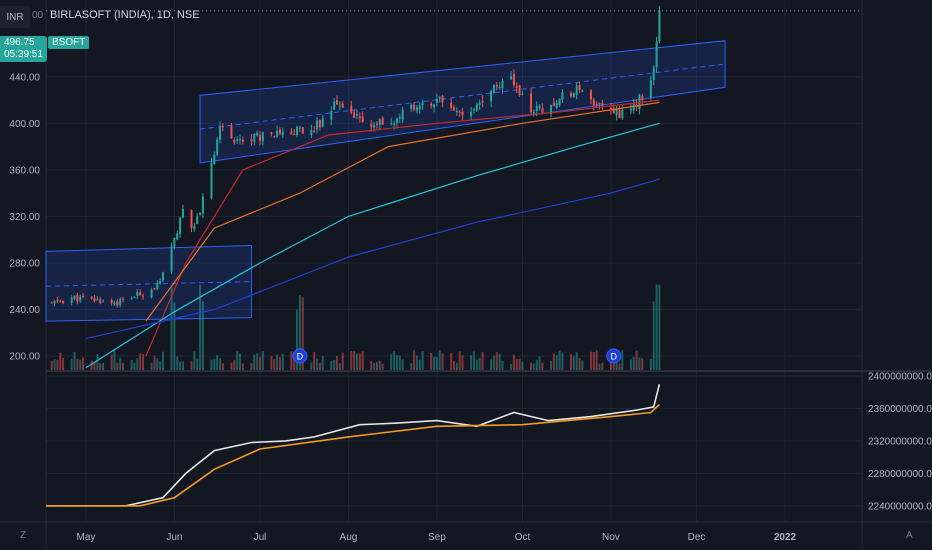 This screenshot has width=932, height=550. What do you see at coordinates (174, 537) in the screenshot?
I see `time-axis-label: Jun` at bounding box center [174, 537].